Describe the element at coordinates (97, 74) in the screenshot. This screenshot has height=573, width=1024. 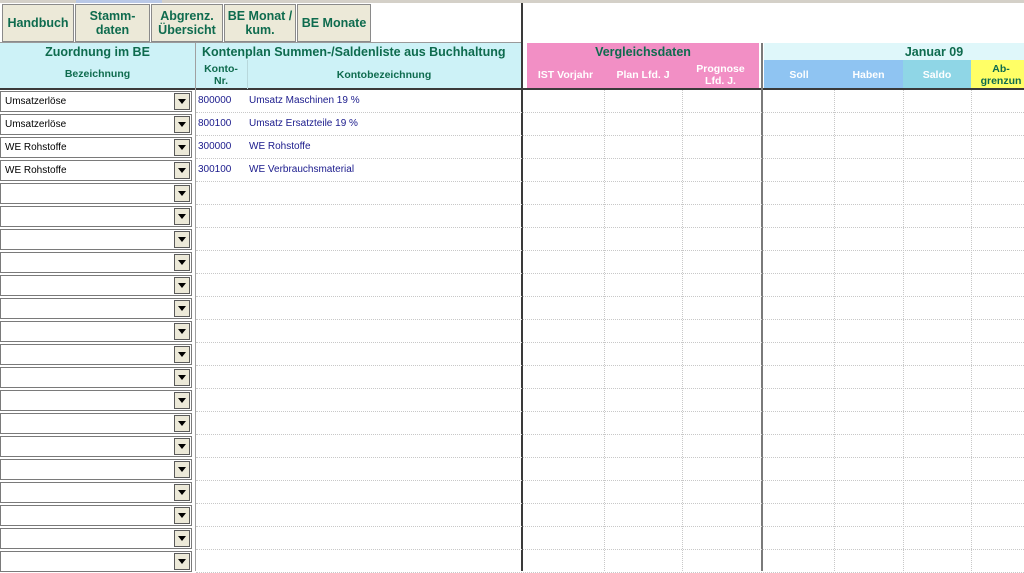
I see `bezeichnung-header: Bezeichnung` at that location.